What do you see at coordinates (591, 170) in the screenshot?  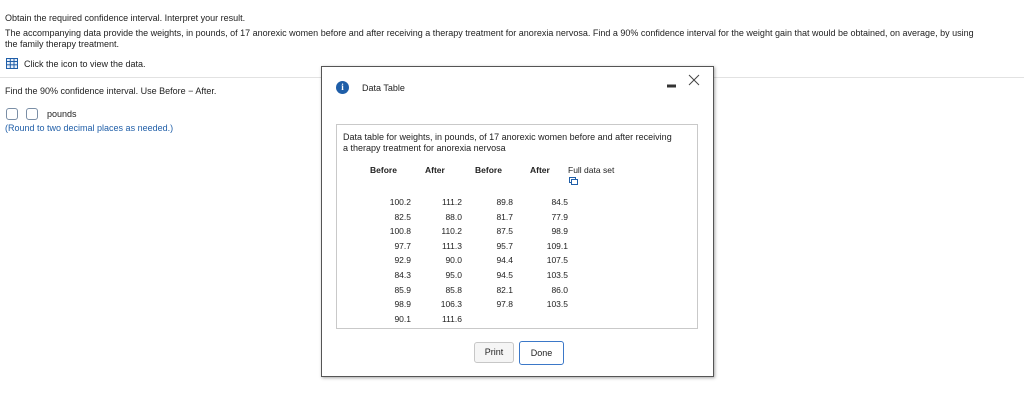 I see `full-data-set-label: Full data set` at bounding box center [591, 170].